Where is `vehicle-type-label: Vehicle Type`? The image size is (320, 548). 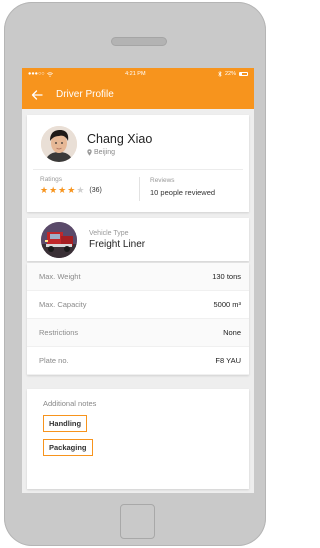
vehicle-type-label: Vehicle Type is located at coordinates (109, 233).